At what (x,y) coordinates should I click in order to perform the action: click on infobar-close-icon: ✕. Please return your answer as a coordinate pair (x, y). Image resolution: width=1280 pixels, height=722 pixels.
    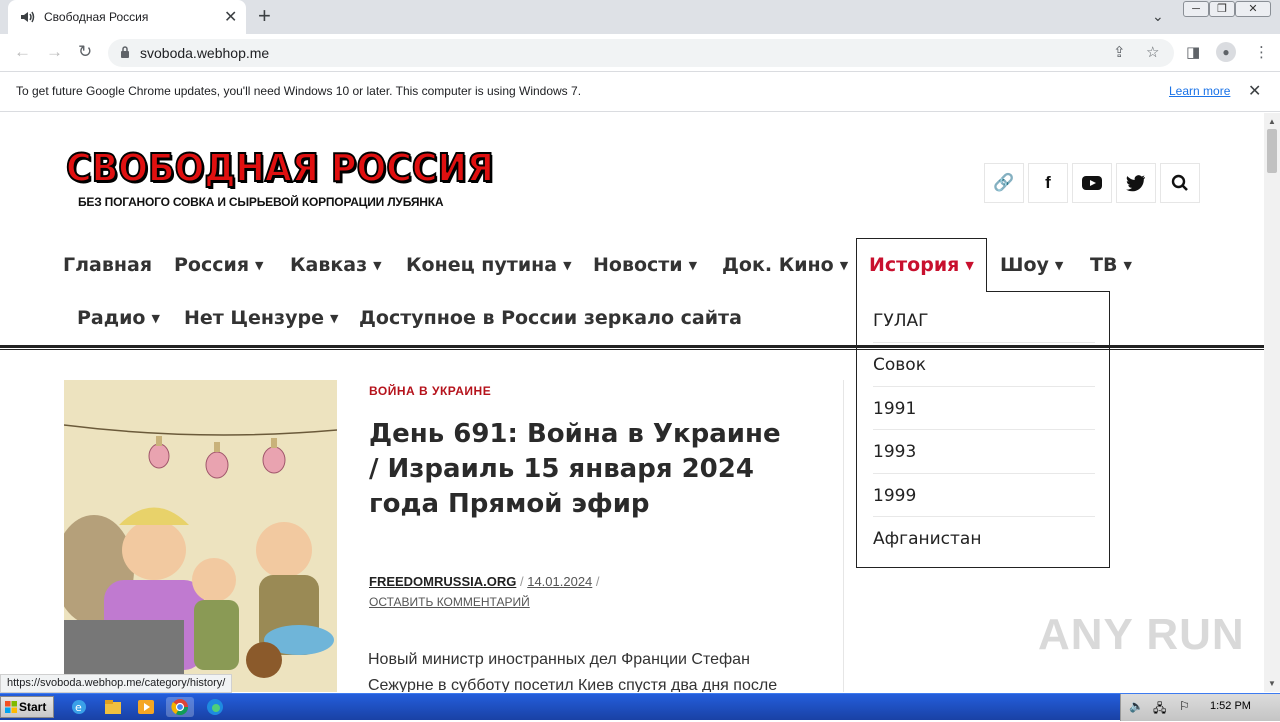
    Looking at the image, I should click on (1254, 91).